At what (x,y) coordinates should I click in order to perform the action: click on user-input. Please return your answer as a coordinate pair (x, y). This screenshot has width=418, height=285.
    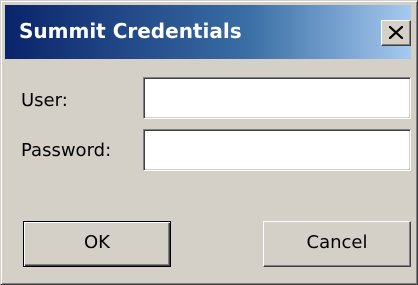
    Looking at the image, I should click on (277, 98).